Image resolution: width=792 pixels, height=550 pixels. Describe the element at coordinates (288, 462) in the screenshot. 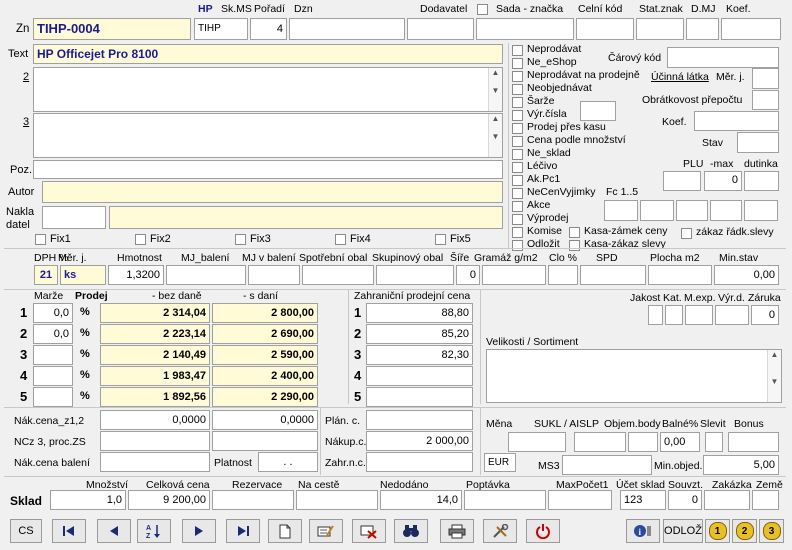

I see `platnost-input: . .` at that location.